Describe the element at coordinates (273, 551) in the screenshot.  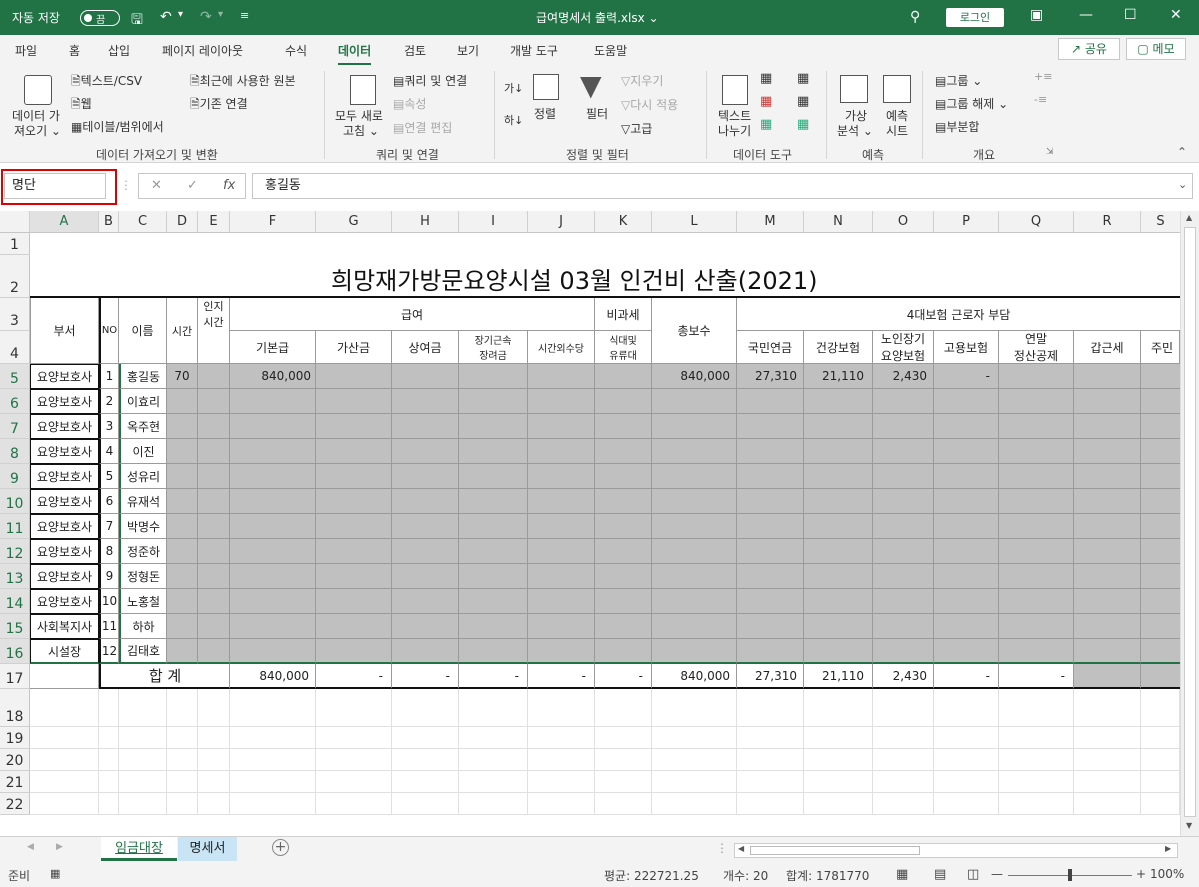
I see `cell-base` at that location.